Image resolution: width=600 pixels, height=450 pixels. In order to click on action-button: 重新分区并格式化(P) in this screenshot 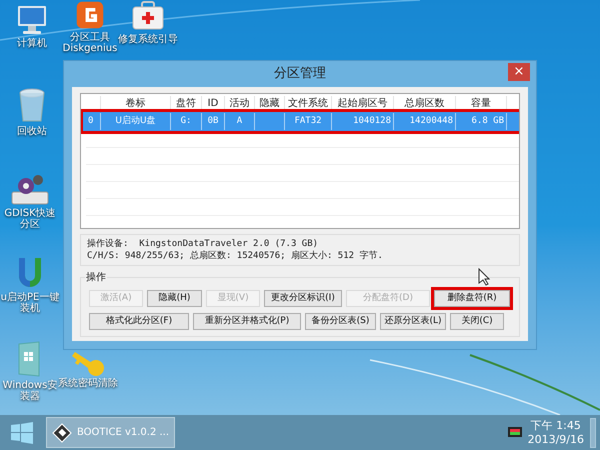, I will do `click(247, 321)`.